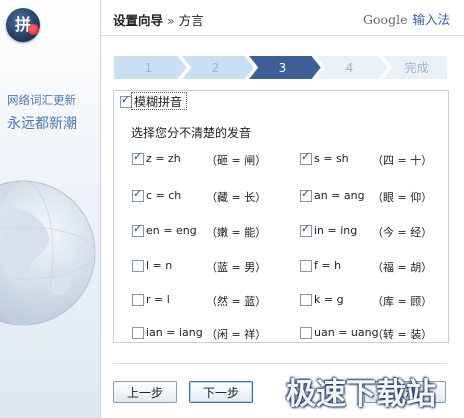  Describe the element at coordinates (431, 19) in the screenshot. I see `brand-ime: 输入法` at that location.